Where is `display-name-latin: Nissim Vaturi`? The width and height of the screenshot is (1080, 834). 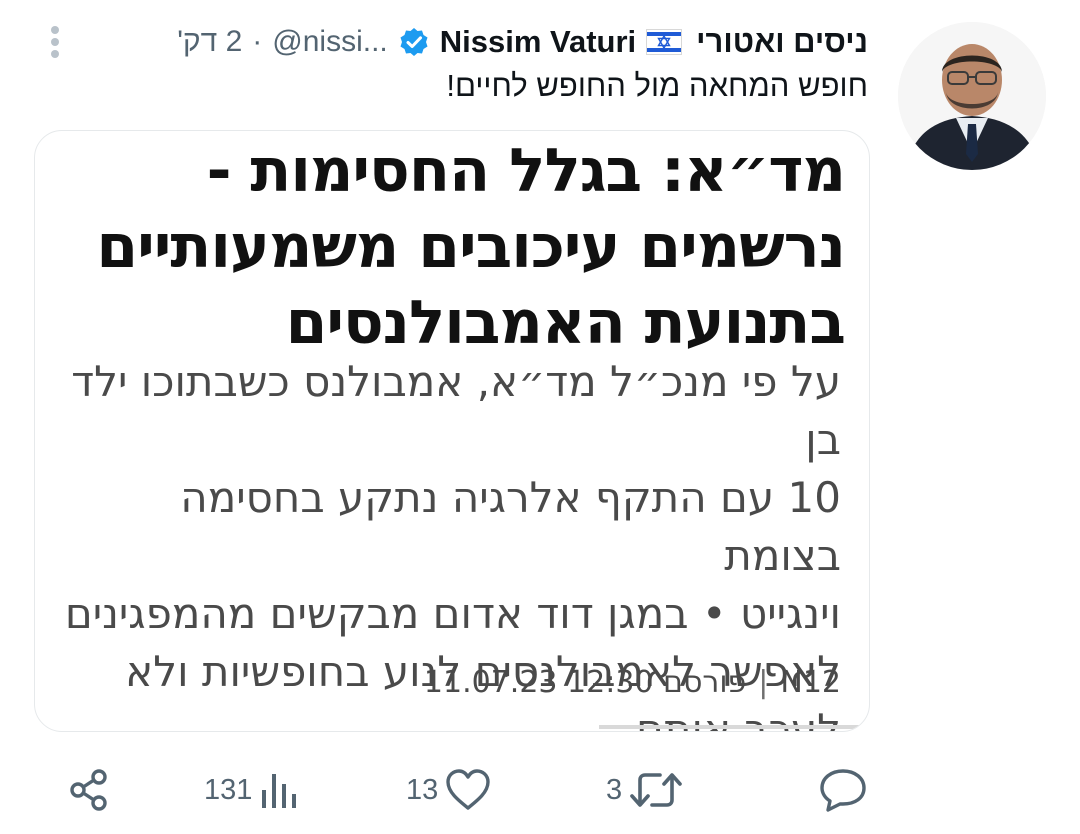 display-name-latin: Nissim Vaturi is located at coordinates (538, 42).